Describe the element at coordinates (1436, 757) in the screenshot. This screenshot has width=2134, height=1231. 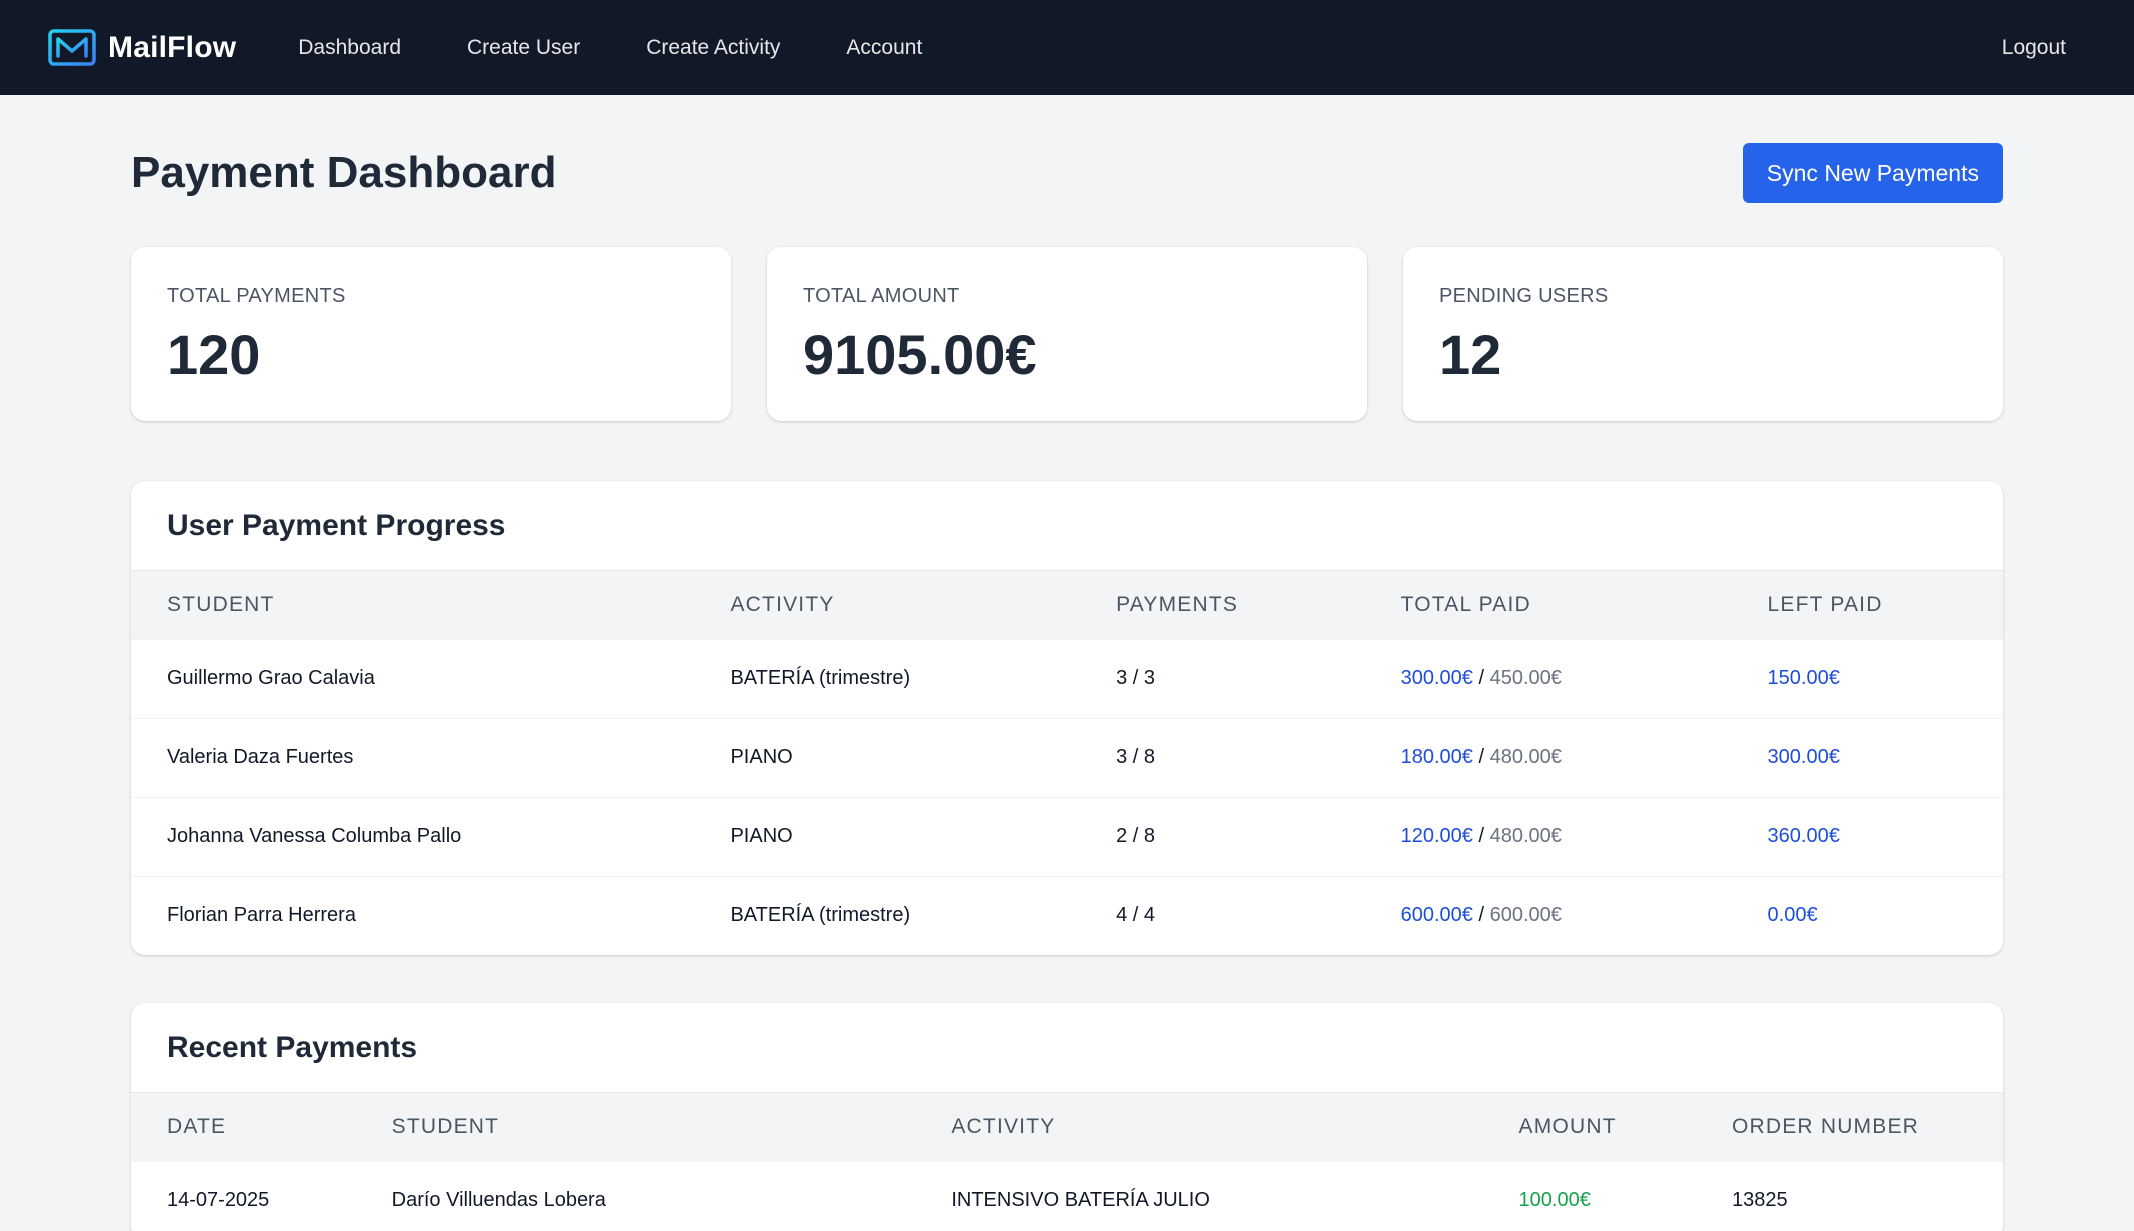
I see `paid-amount: 180.00€` at that location.